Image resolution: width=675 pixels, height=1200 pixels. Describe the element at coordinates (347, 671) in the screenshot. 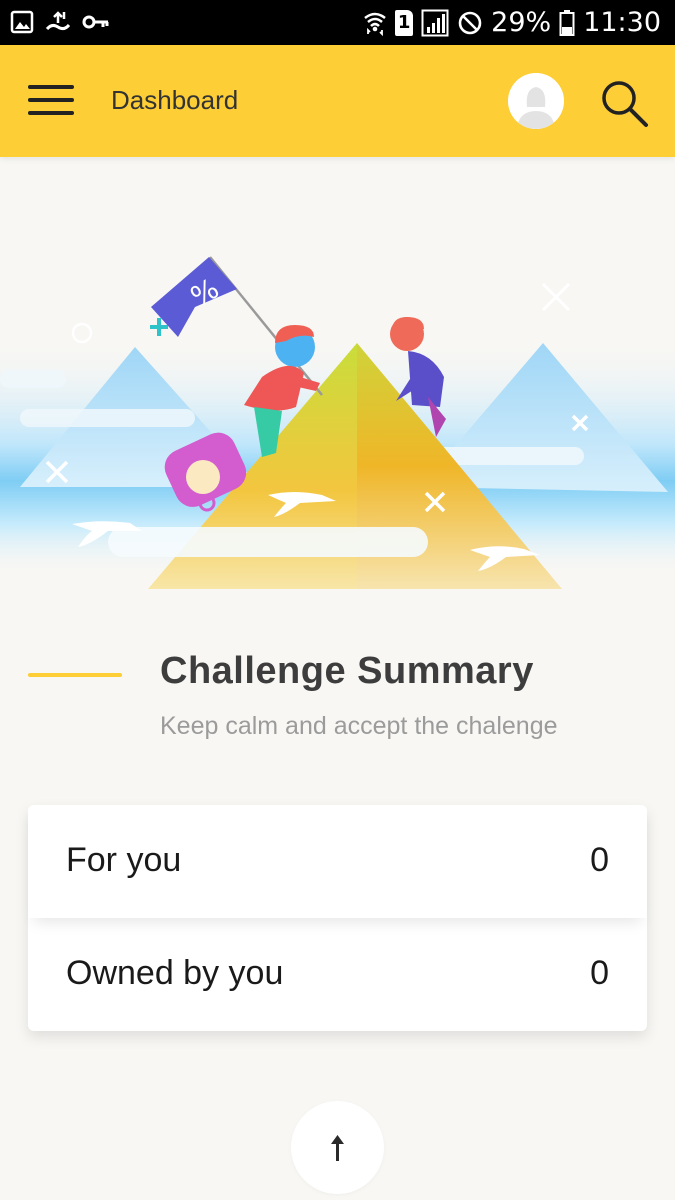

I see `section-title: Challenge Summary` at that location.